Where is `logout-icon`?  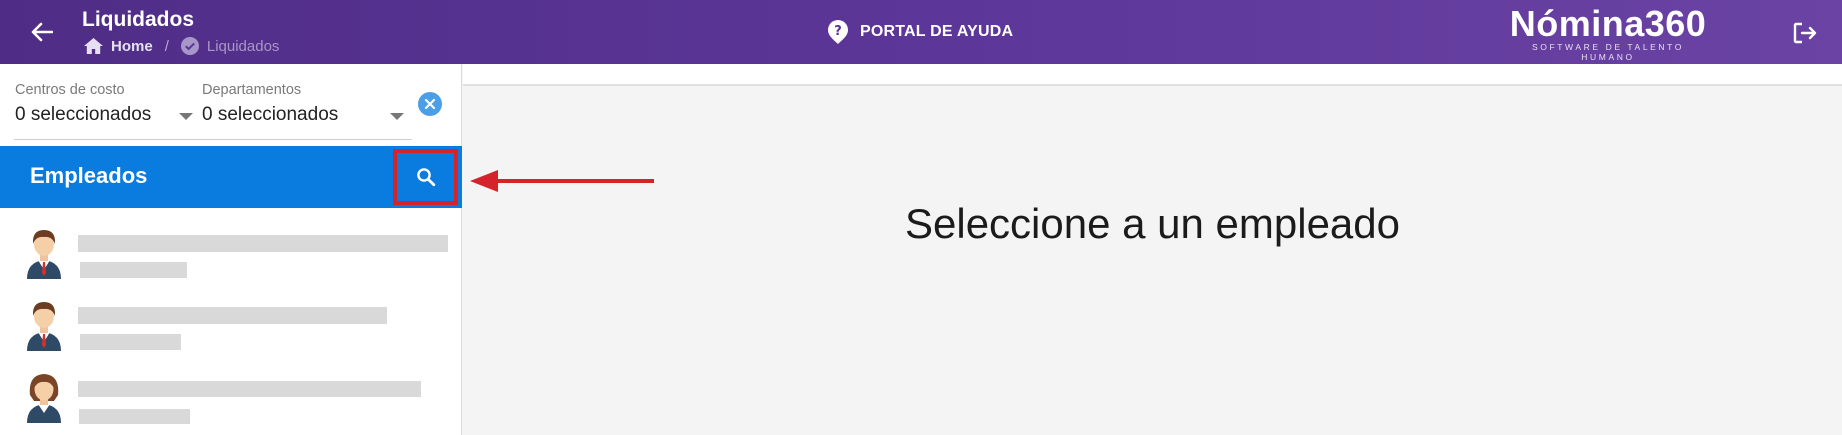 logout-icon is located at coordinates (1805, 33).